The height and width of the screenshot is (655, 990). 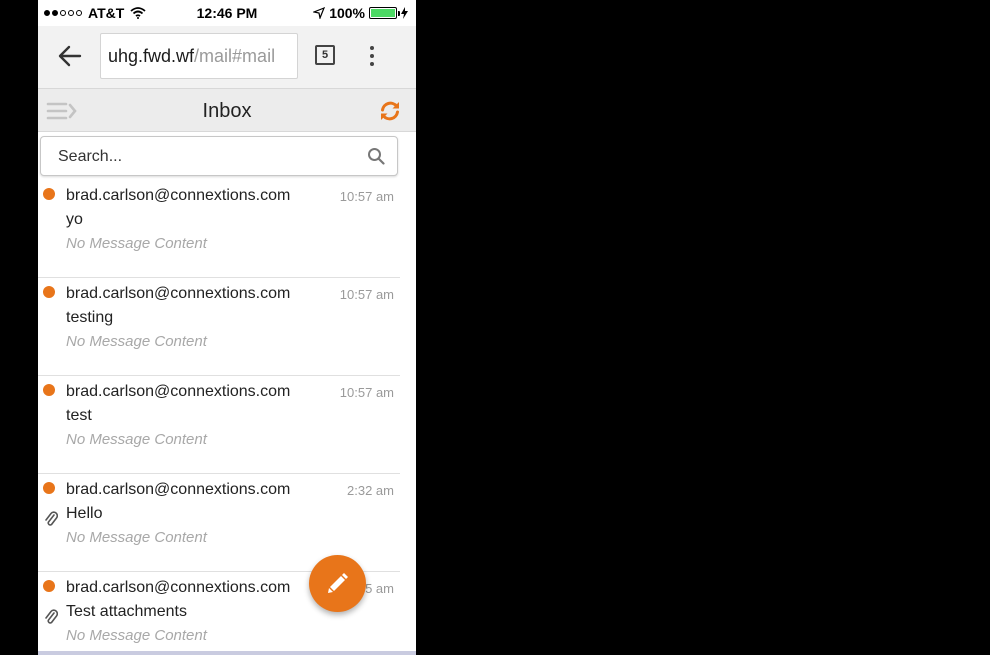 I want to click on search-box, so click(x=219, y=156).